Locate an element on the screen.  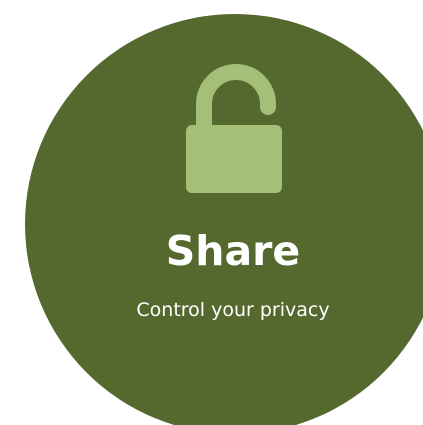
padlock-shackle is located at coordinates (236, 99).